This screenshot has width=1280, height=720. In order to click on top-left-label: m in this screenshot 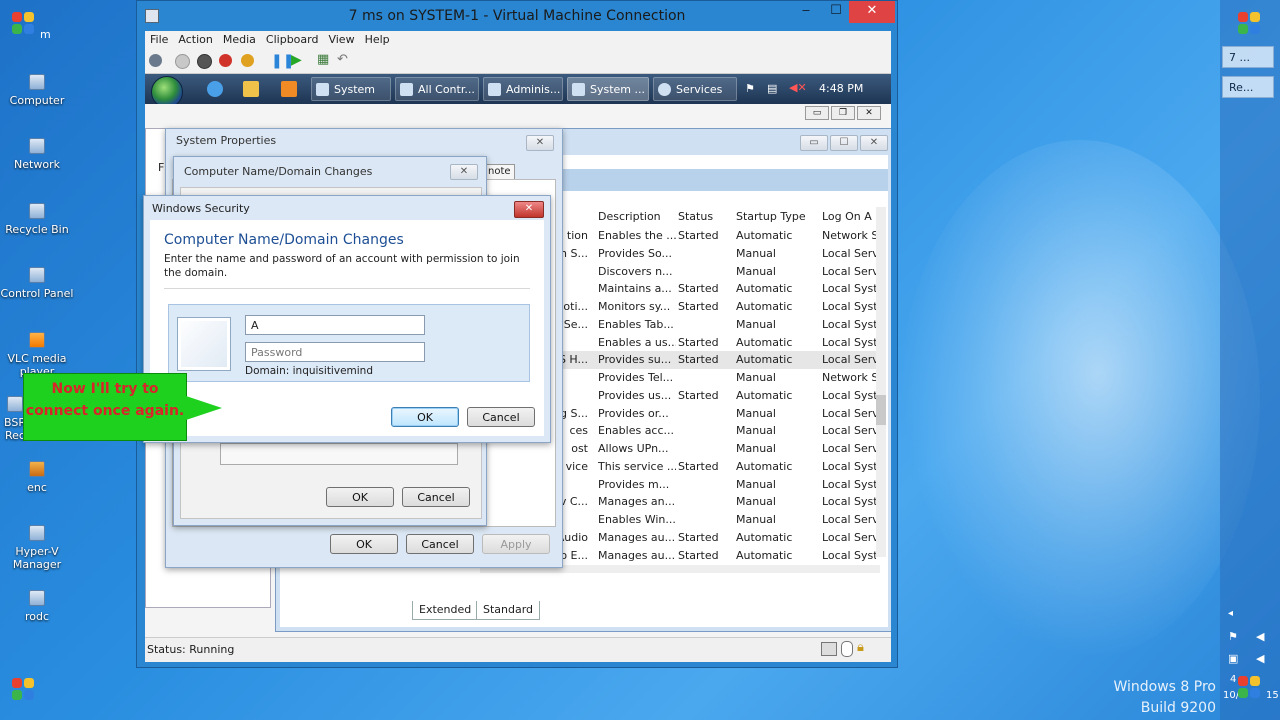, I will do `click(45, 34)`.